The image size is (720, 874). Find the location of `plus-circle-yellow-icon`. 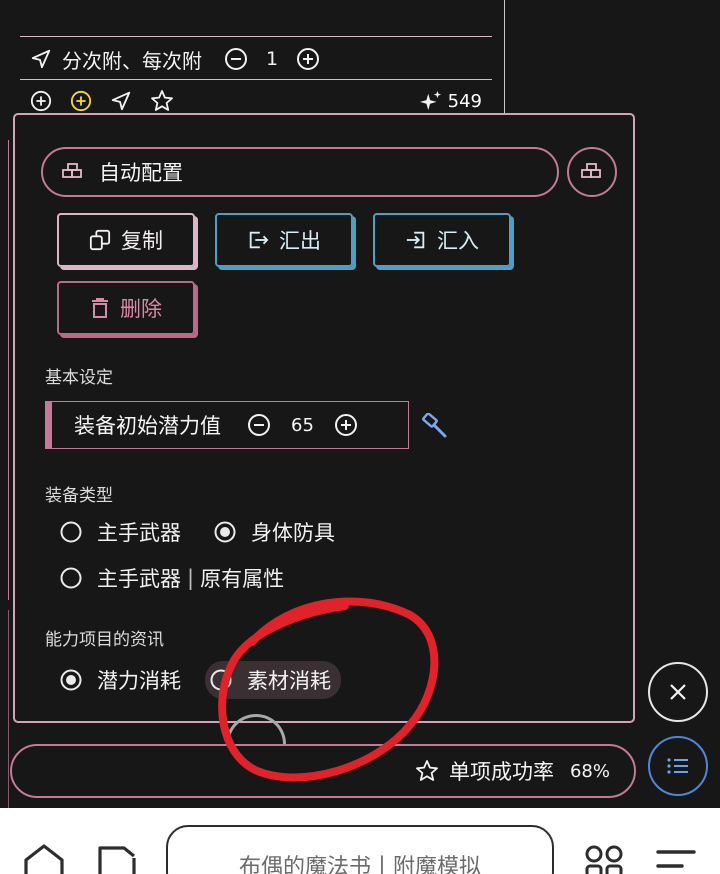

plus-circle-yellow-icon is located at coordinates (81, 101).